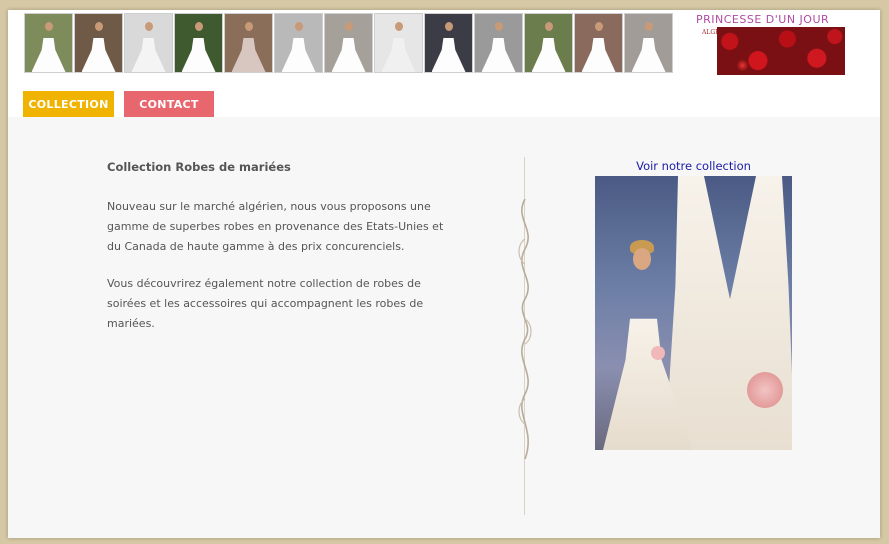 The height and width of the screenshot is (544, 889). What do you see at coordinates (68, 104) in the screenshot?
I see `tab-collection: COLLECTION` at bounding box center [68, 104].